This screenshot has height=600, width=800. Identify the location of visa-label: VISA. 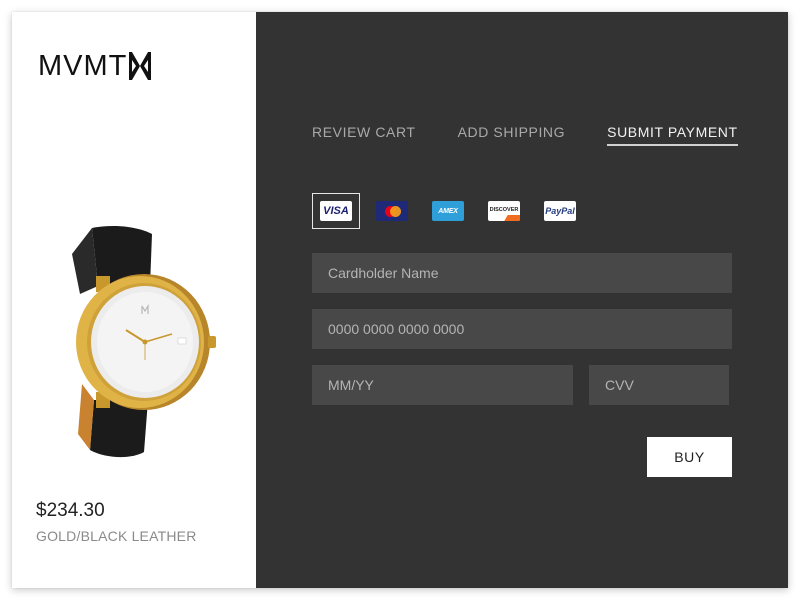
(336, 211).